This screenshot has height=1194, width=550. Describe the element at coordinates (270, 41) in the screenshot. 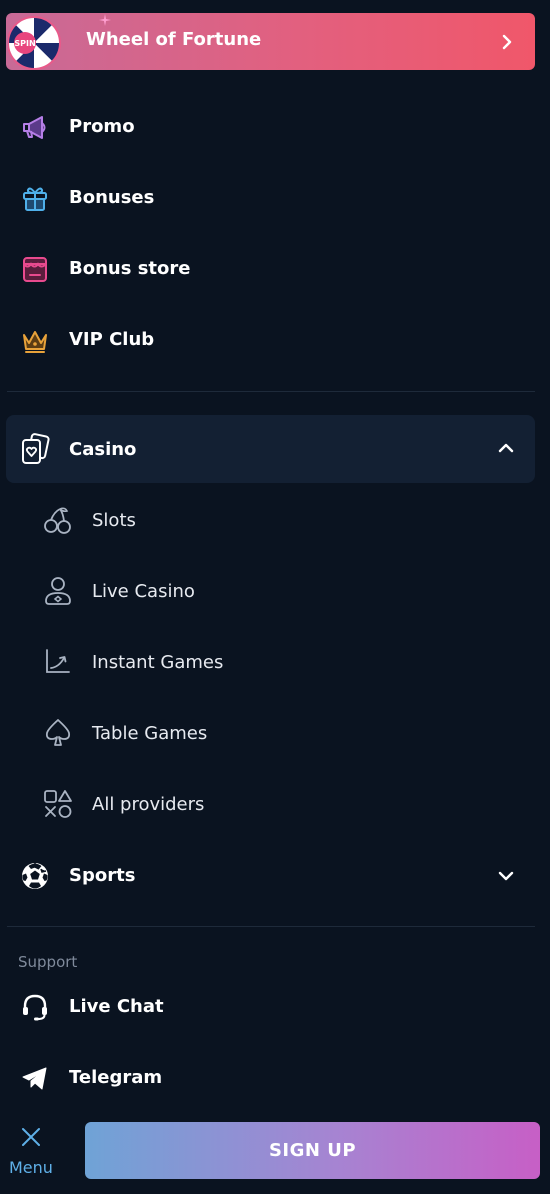

I see `wheel-of-fortune-banner: SPIN Wheel of Fortune` at that location.